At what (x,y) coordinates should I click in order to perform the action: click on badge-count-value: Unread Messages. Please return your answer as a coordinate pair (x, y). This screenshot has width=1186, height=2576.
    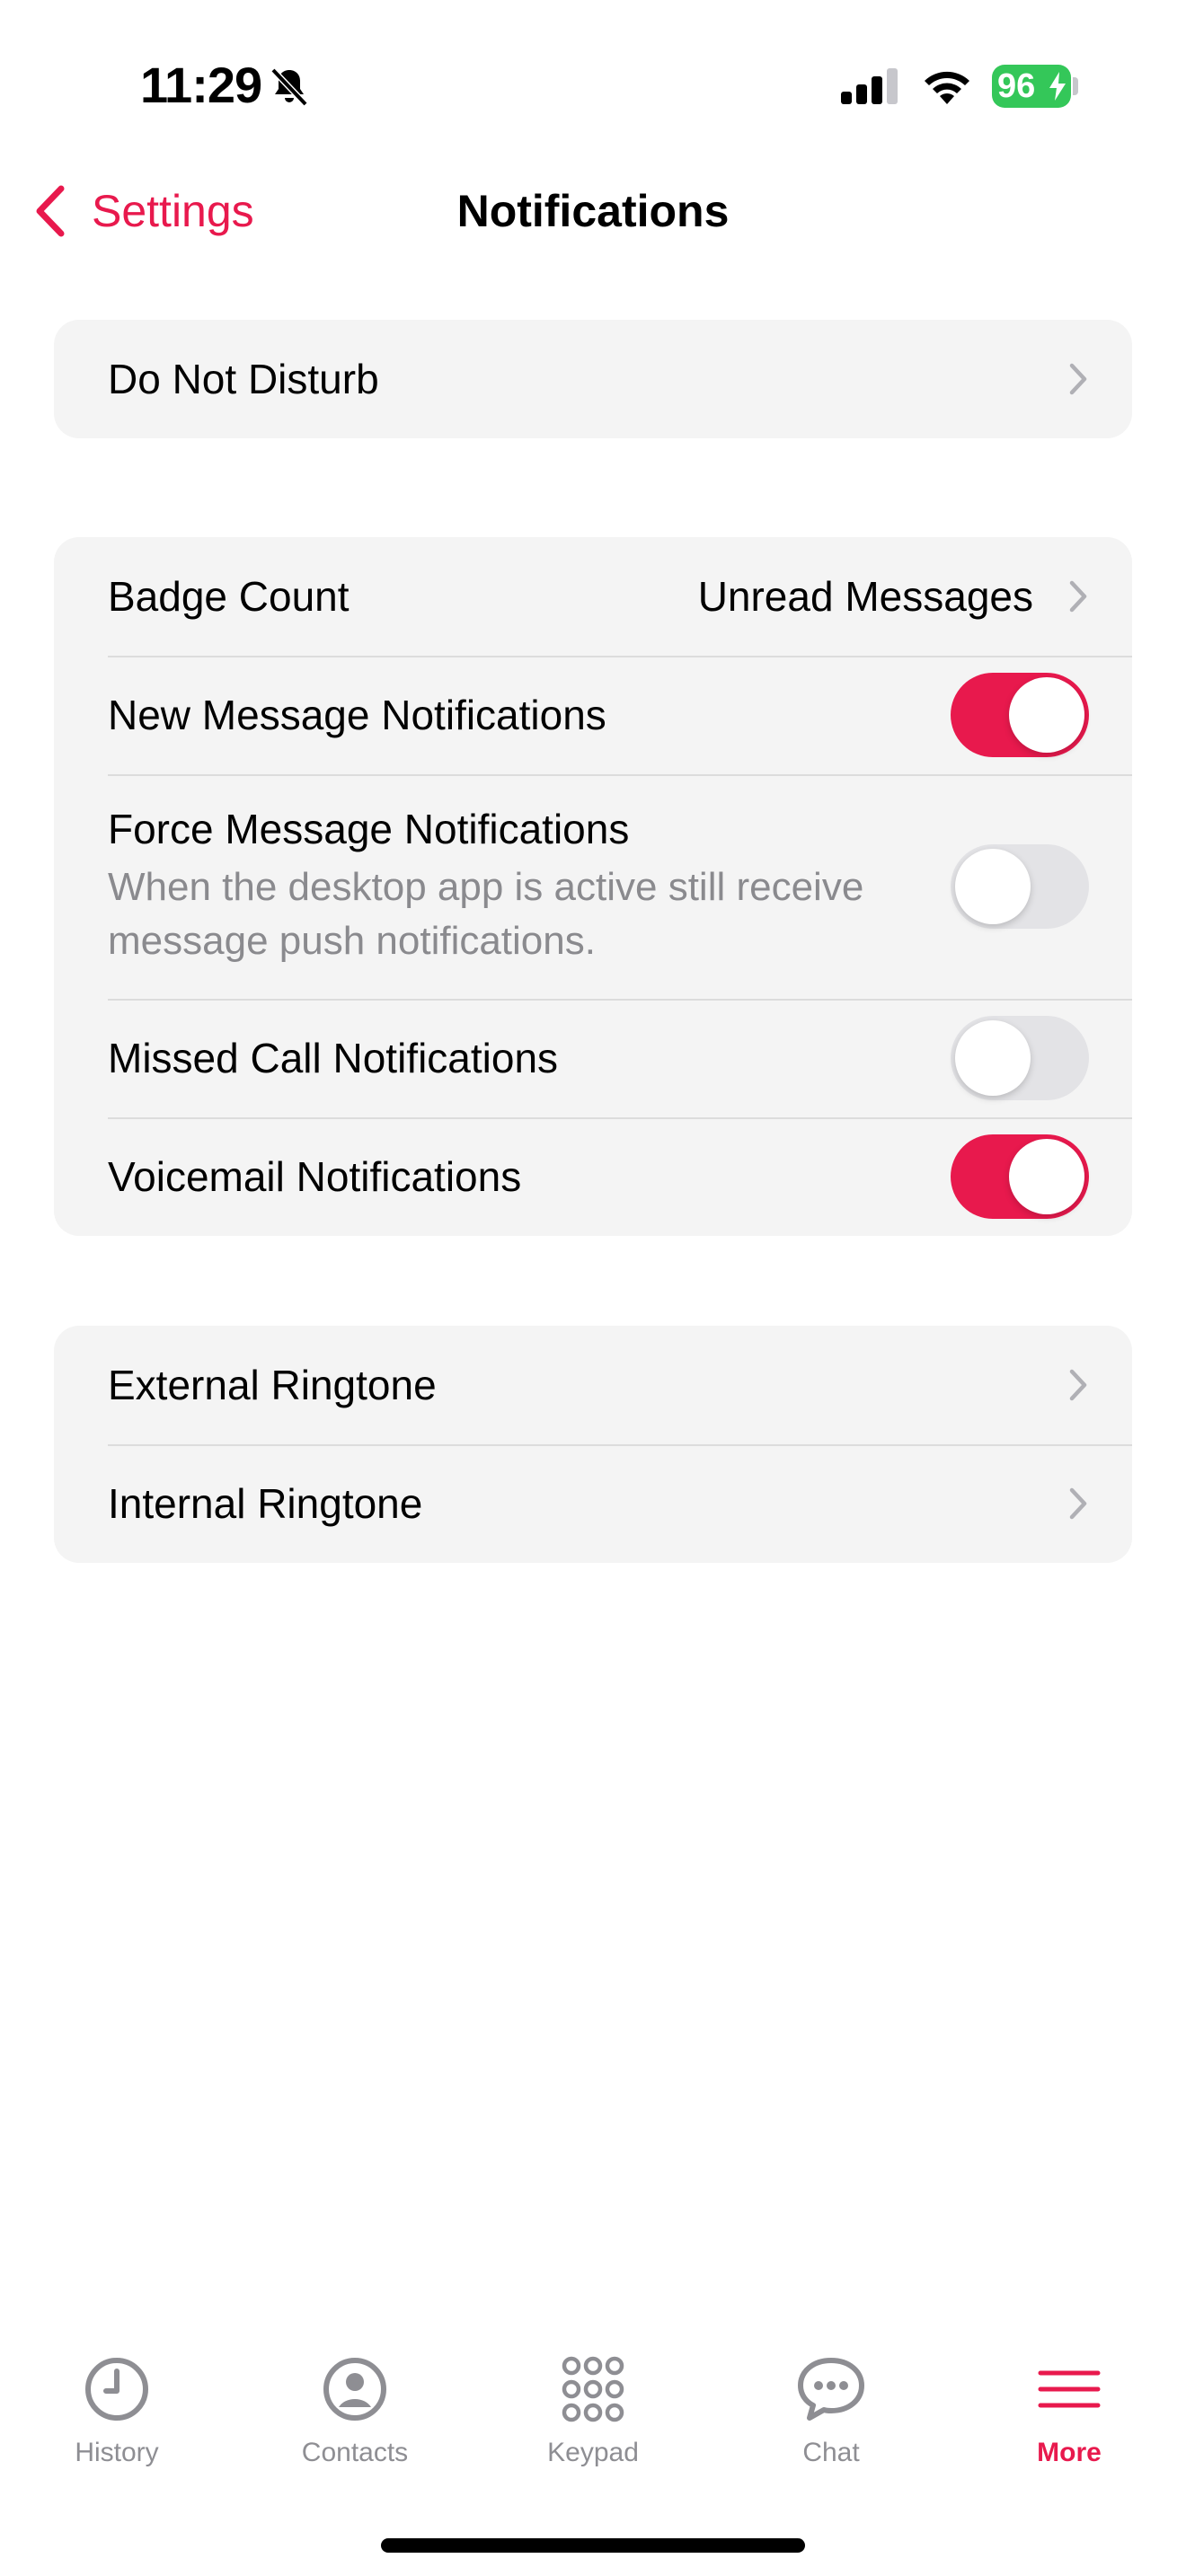
    Looking at the image, I should click on (865, 596).